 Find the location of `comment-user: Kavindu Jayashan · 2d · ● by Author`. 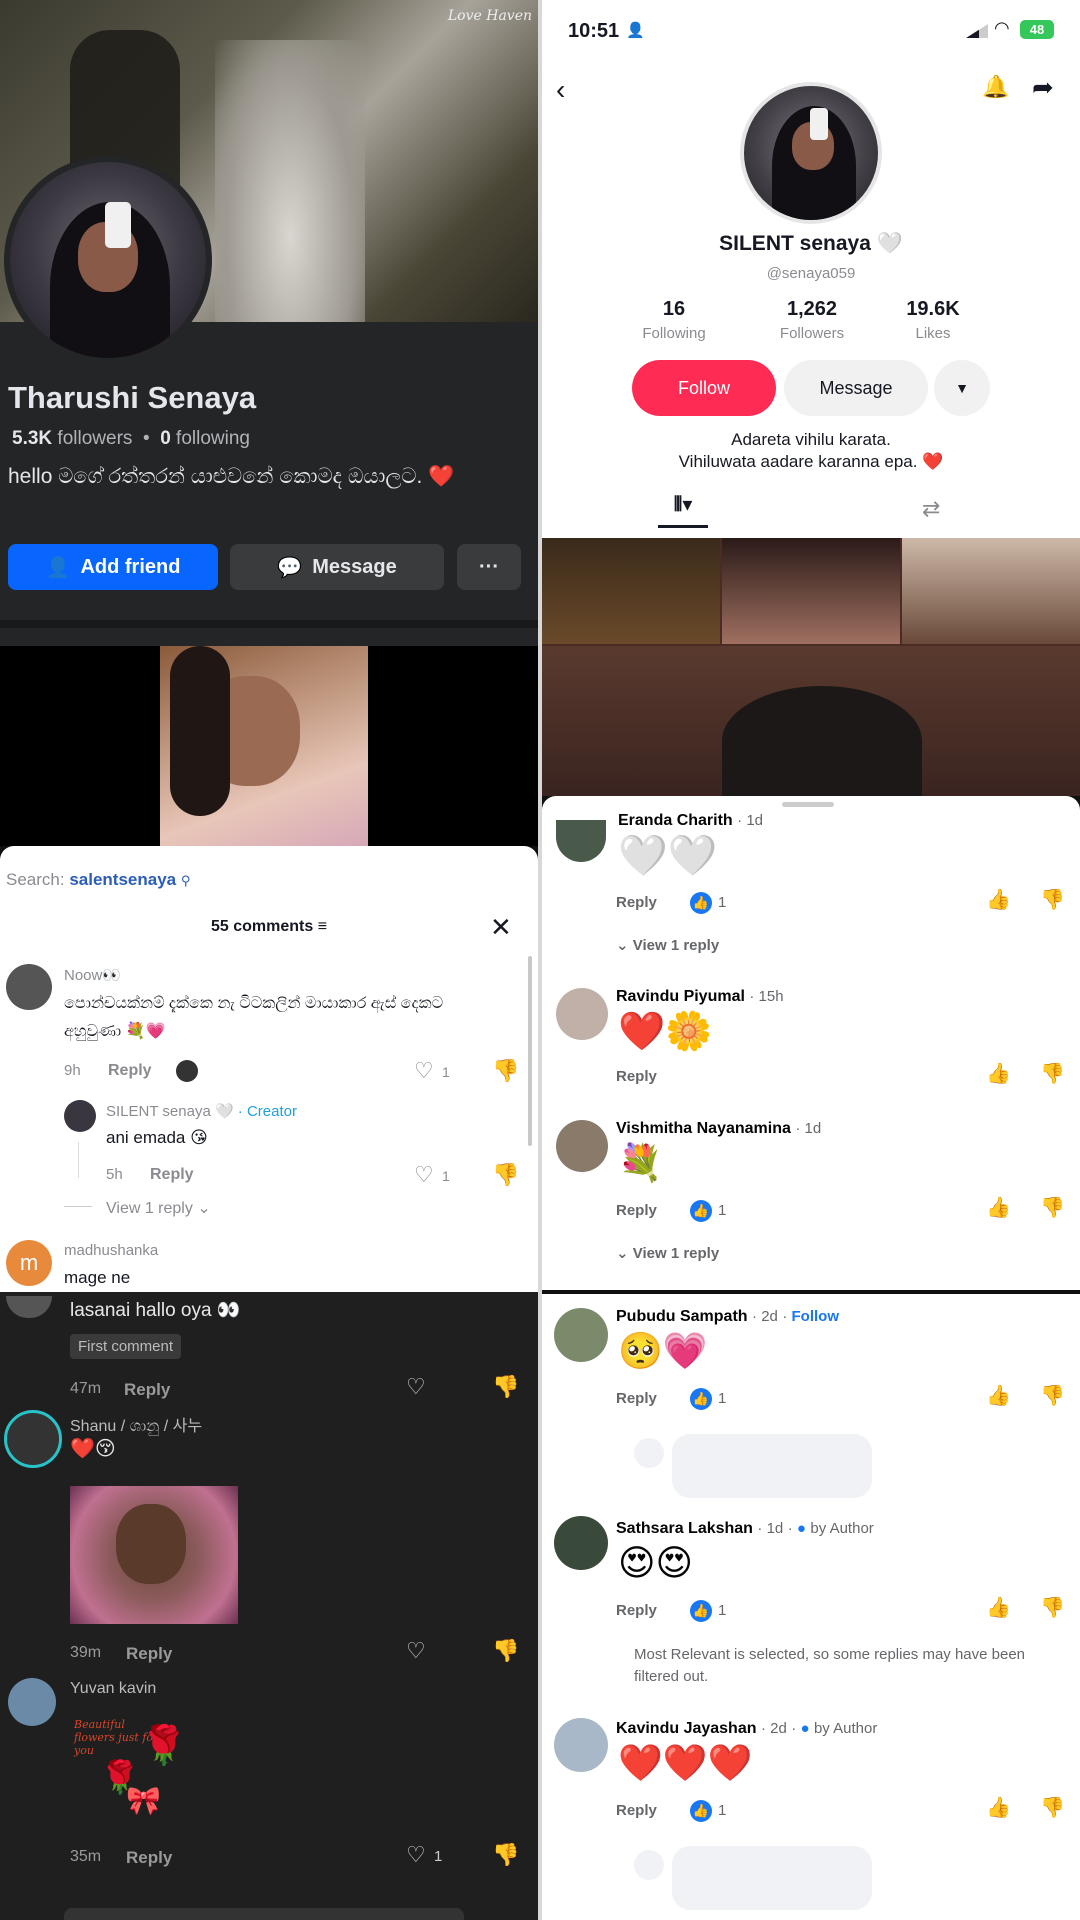

comment-user: Kavindu Jayashan · 2d · ● by Author is located at coordinates (746, 1729).